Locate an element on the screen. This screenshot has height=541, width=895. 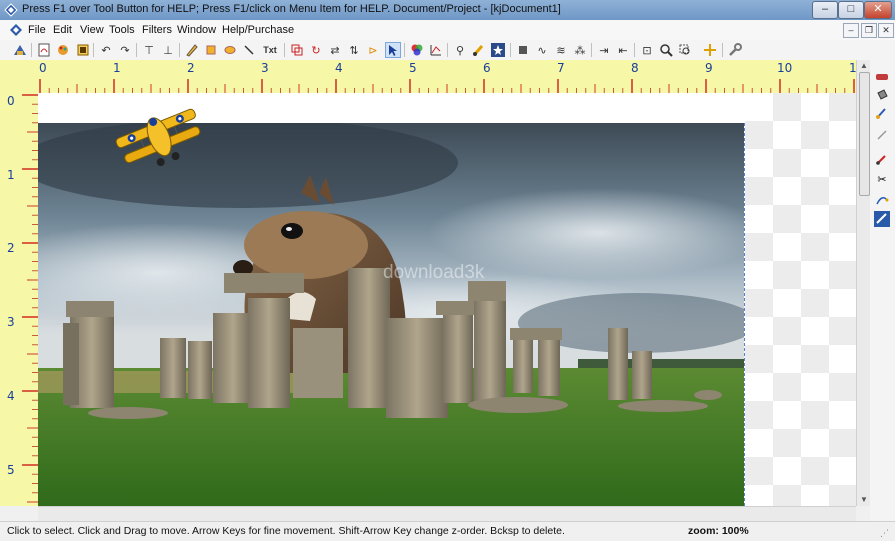
ruler-horizontal: 0 1 2 3 4 5 6 7 8 9 10 1 is located at coordinates (447, 77).